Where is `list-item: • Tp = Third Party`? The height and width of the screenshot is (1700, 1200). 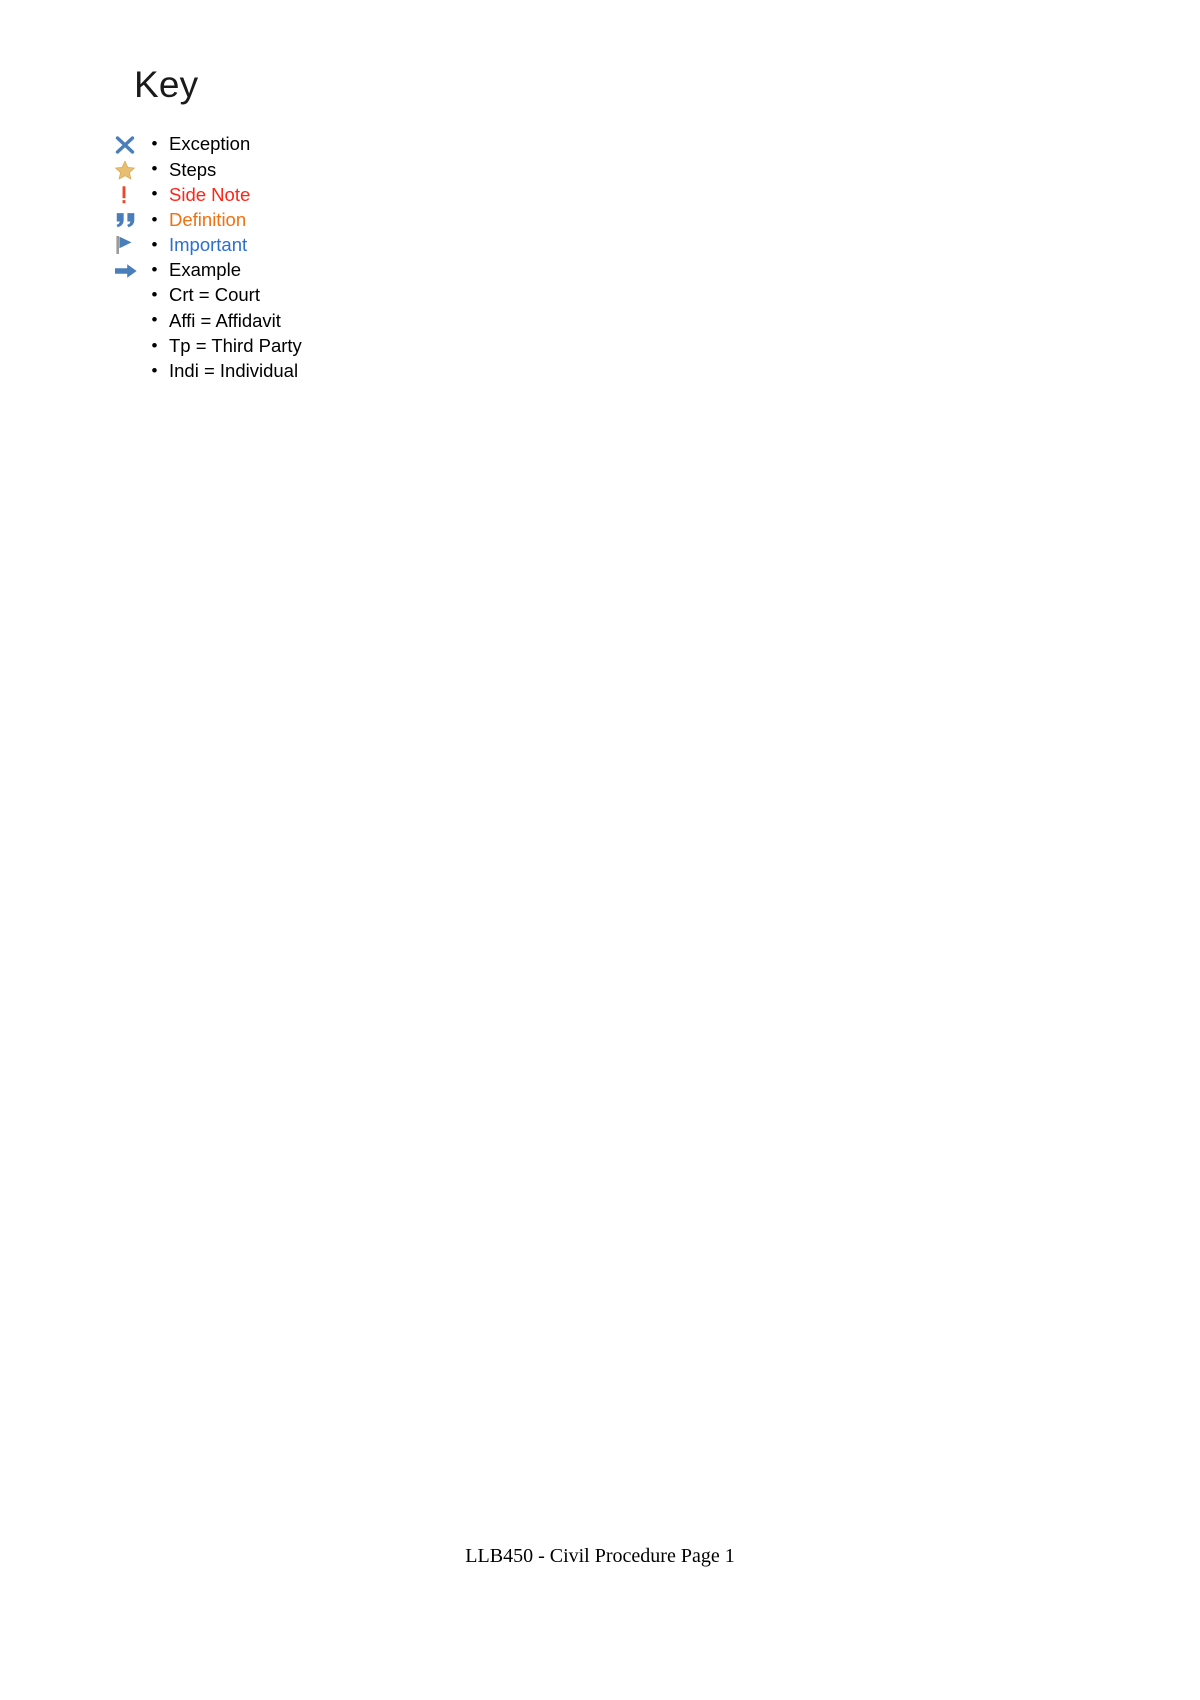 list-item: • Tp = Third Party is located at coordinates (392, 346).